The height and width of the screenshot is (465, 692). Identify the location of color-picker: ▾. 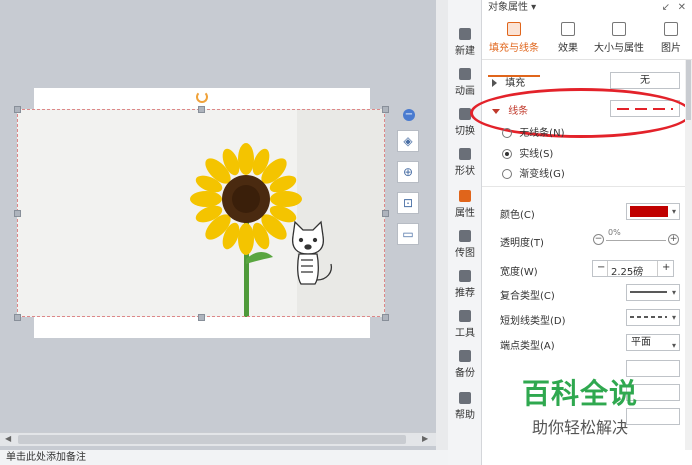
(653, 211).